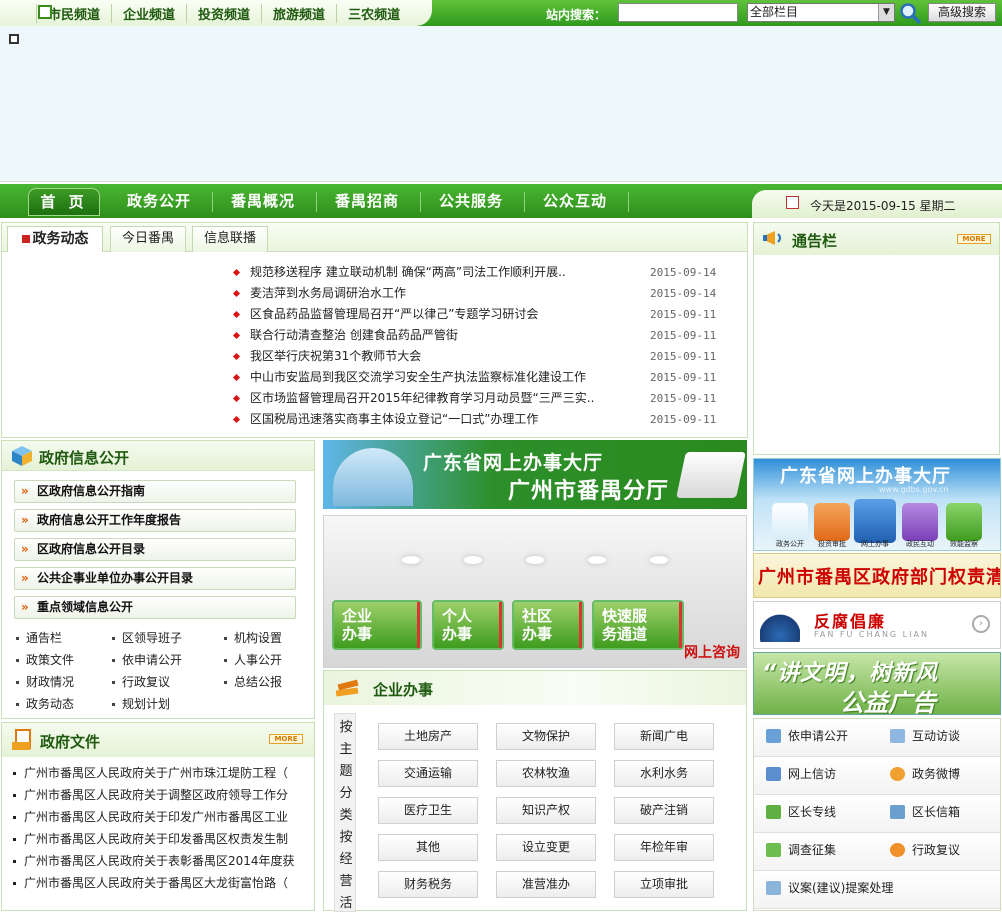  Describe the element at coordinates (471, 201) in the screenshot. I see `nav-public-service: 公共服务` at that location.